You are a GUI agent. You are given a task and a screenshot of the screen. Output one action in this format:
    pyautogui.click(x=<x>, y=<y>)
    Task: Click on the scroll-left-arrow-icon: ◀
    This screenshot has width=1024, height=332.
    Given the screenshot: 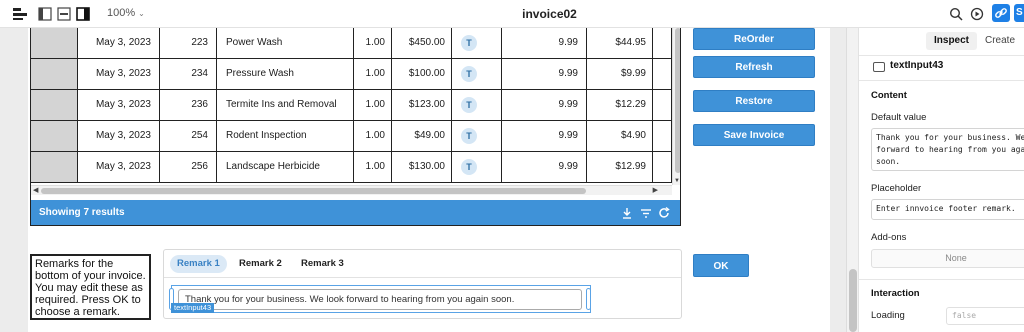 What is the action you would take?
    pyautogui.click(x=35, y=190)
    